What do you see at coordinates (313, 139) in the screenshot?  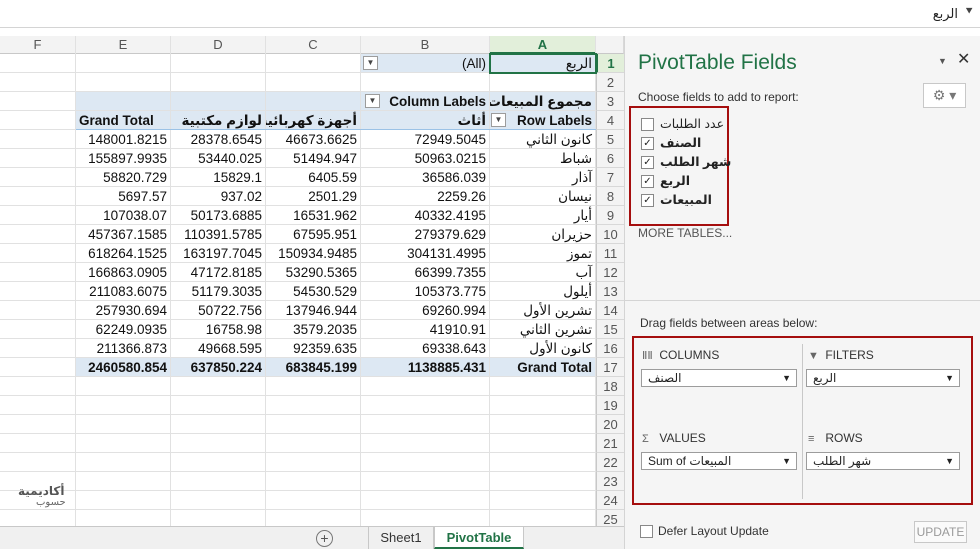 I see `pivot-value-cell: 46673.6625` at bounding box center [313, 139].